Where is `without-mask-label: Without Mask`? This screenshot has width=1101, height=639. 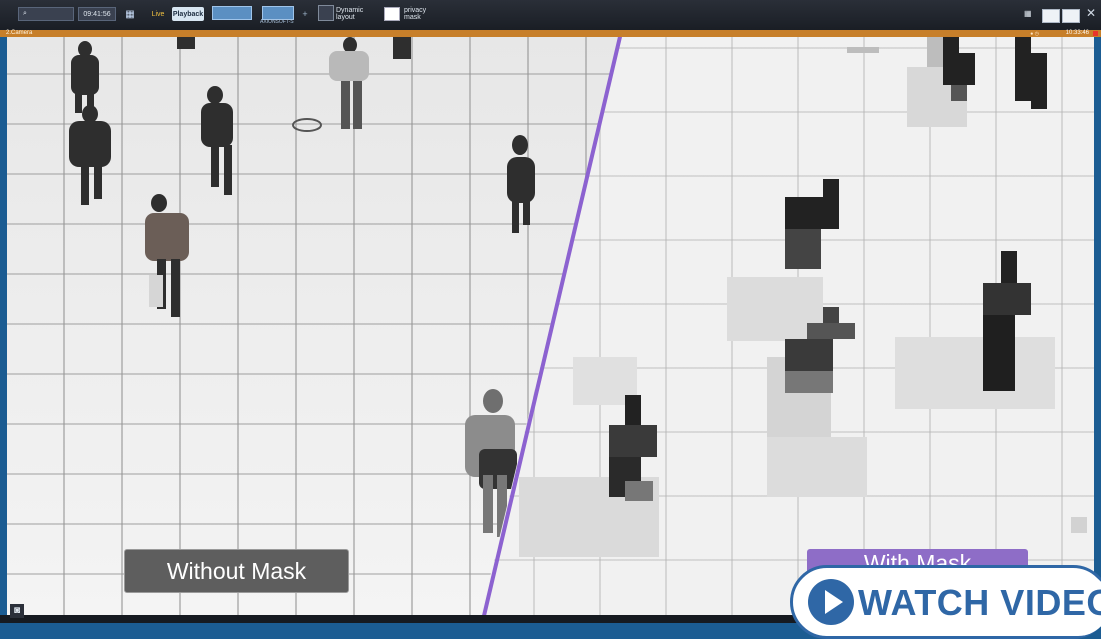
without-mask-label: Without Mask is located at coordinates (236, 571).